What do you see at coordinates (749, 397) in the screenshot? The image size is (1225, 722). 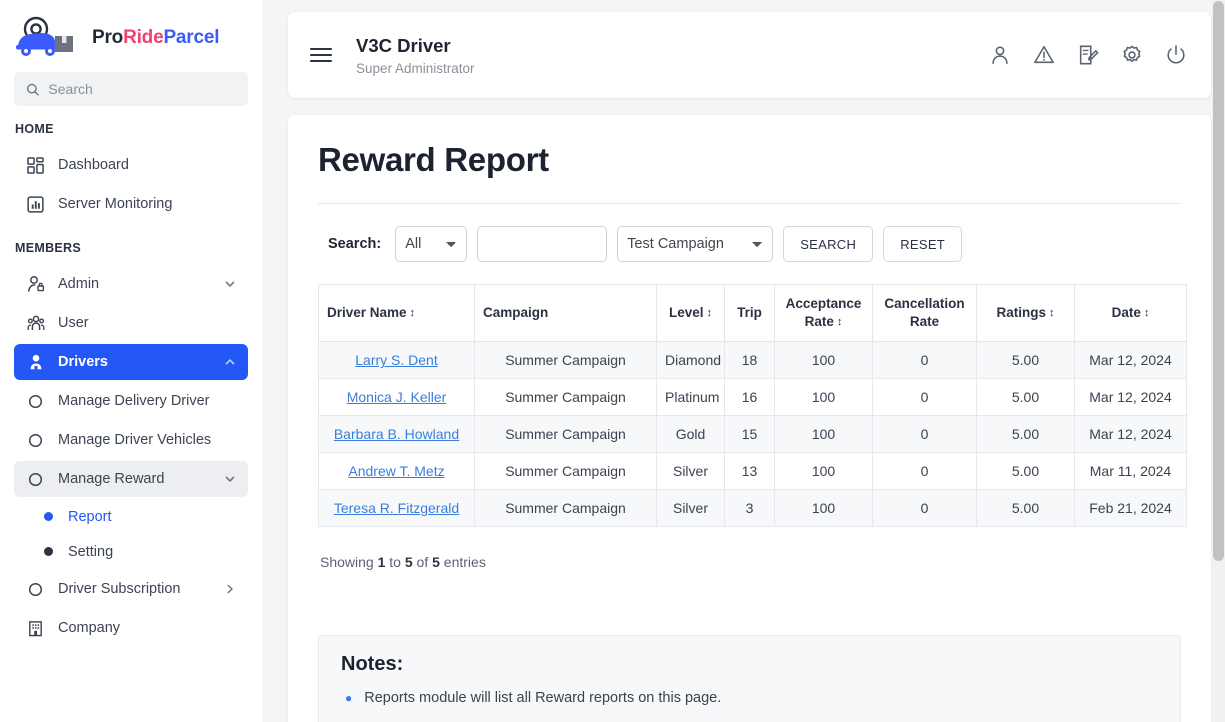 I see `cell-trip: 16` at bounding box center [749, 397].